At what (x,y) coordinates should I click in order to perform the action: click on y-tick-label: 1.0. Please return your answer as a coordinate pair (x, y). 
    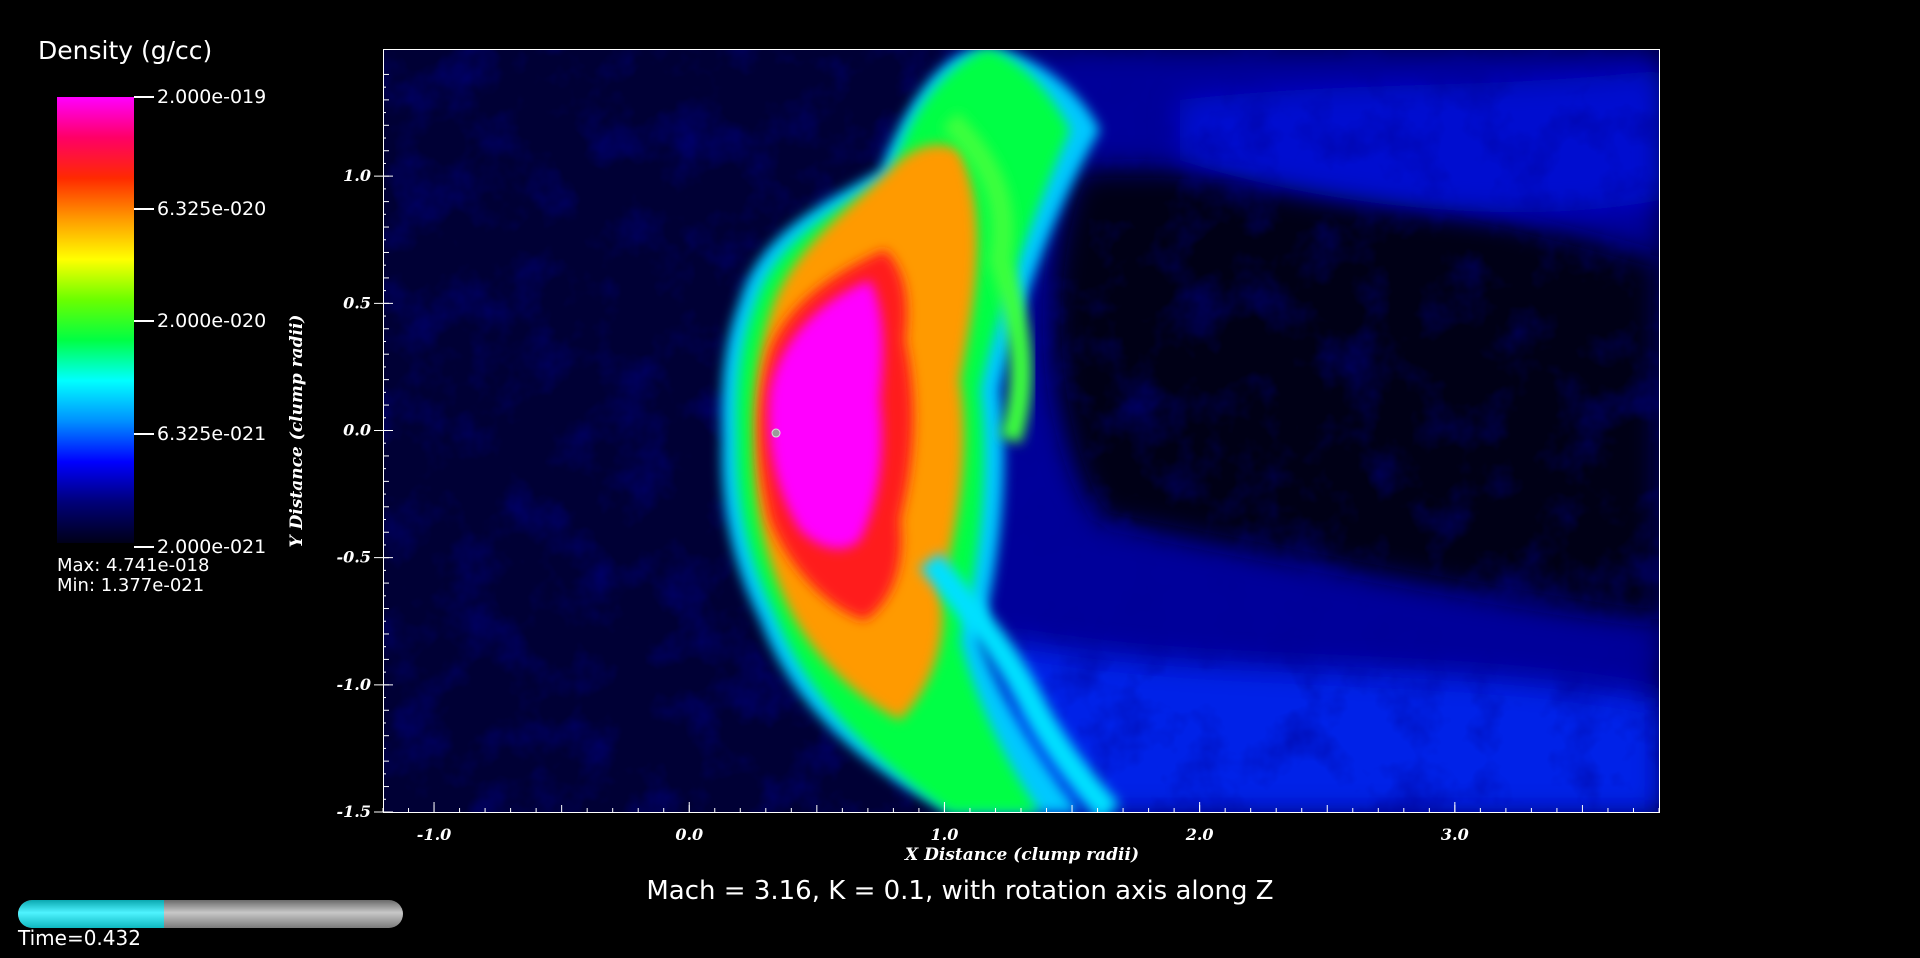
    Looking at the image, I should click on (357, 175).